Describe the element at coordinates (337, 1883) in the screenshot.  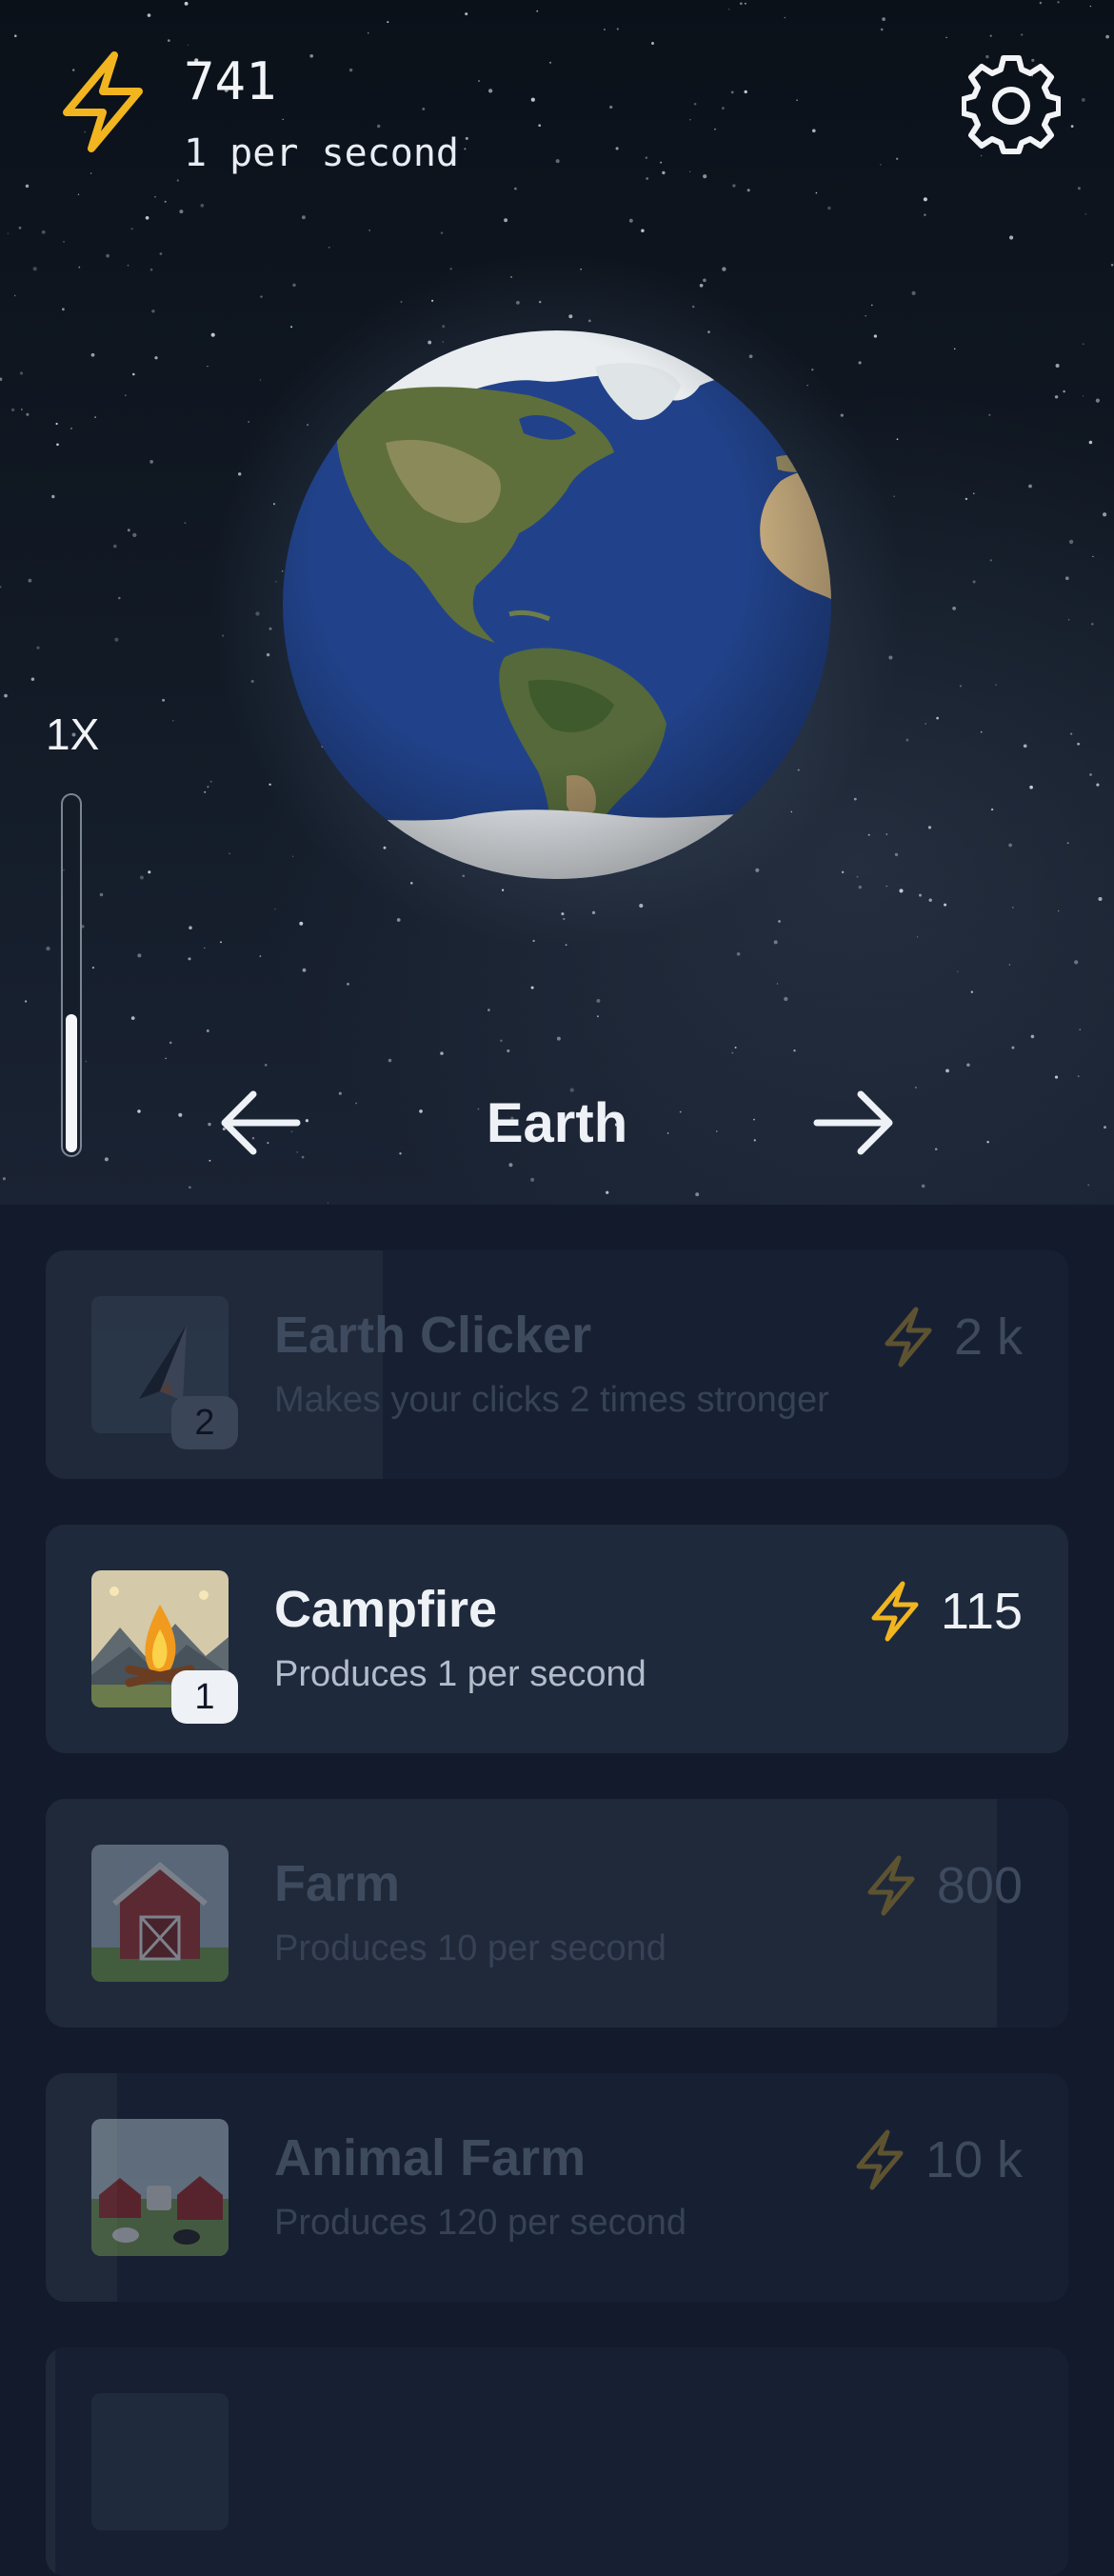
I see `upgrade-title: Farm` at that location.